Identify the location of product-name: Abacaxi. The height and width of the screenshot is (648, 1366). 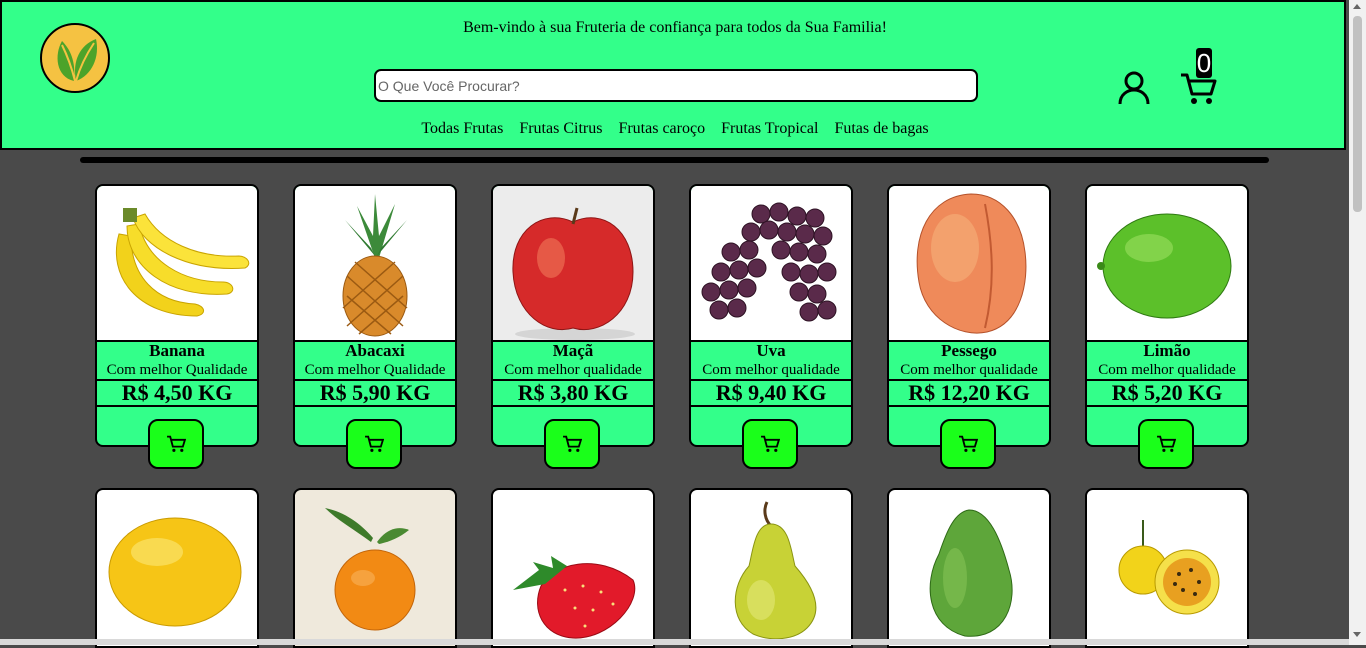
(375, 350).